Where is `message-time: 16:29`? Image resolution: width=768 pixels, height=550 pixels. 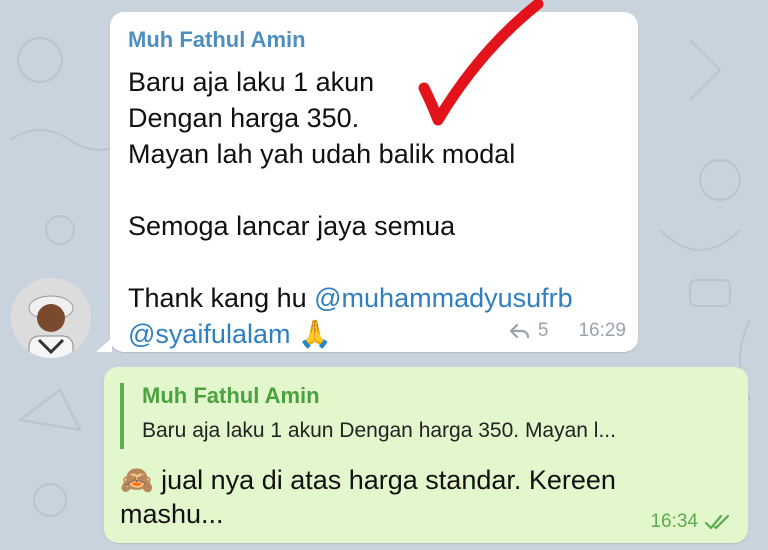
message-time: 16:29 is located at coordinates (602, 330).